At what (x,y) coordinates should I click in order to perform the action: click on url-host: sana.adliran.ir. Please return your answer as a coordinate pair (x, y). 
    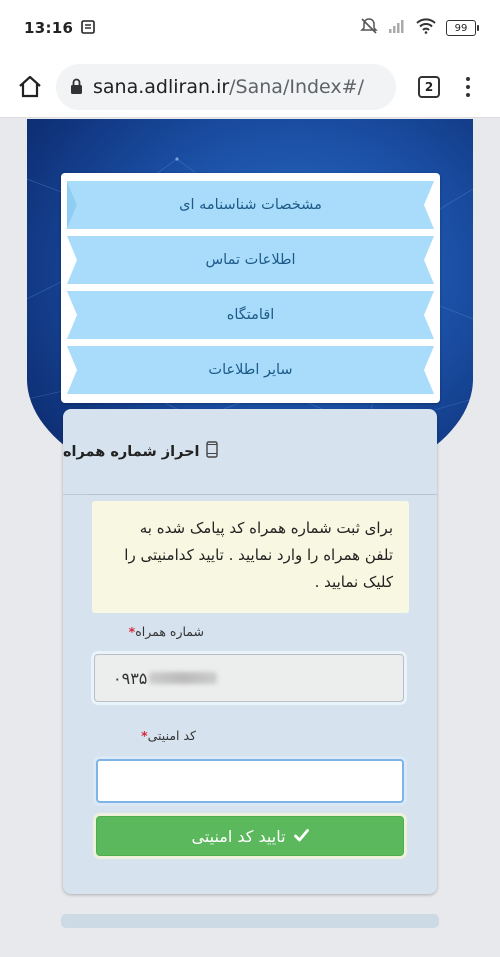
    Looking at the image, I should click on (161, 86).